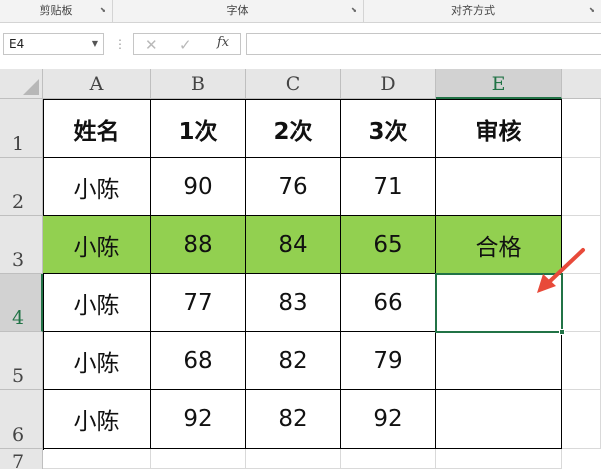 The width and height of the screenshot is (601, 473). What do you see at coordinates (18, 435) in the screenshot?
I see `row-number: 6` at bounding box center [18, 435].